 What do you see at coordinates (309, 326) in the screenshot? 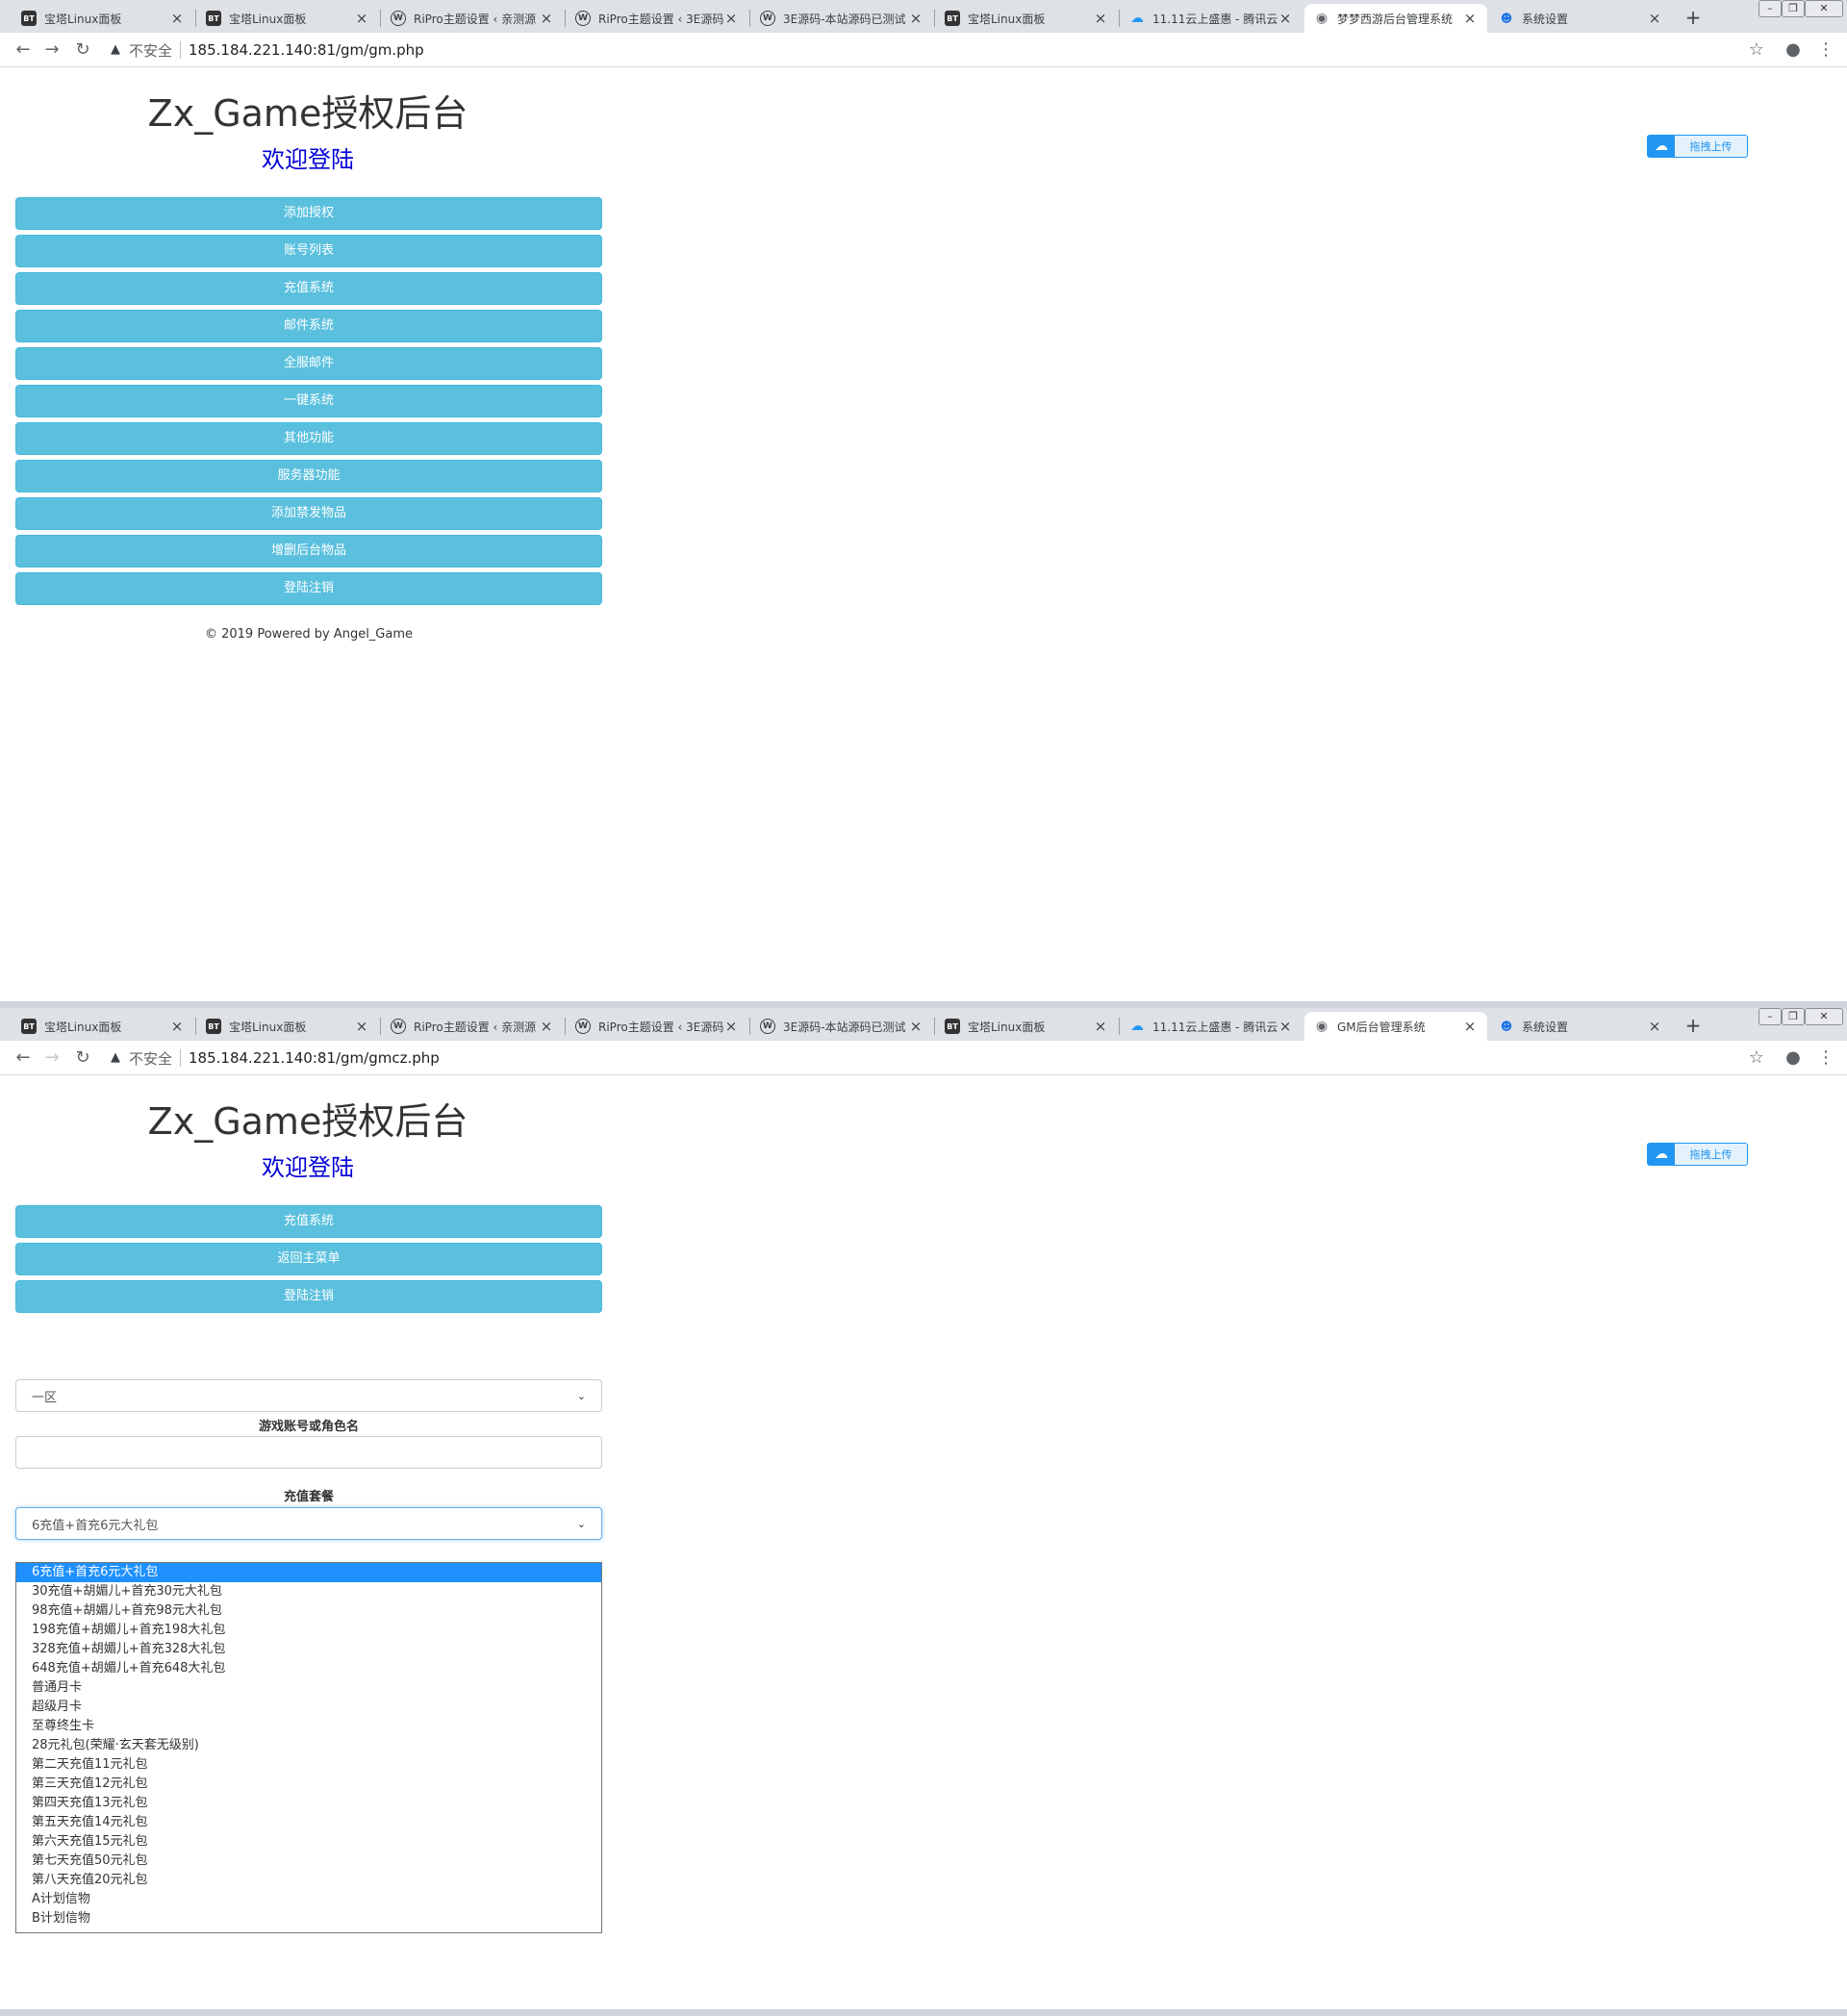
I see `menu-mail-button: 邮件系统` at bounding box center [309, 326].